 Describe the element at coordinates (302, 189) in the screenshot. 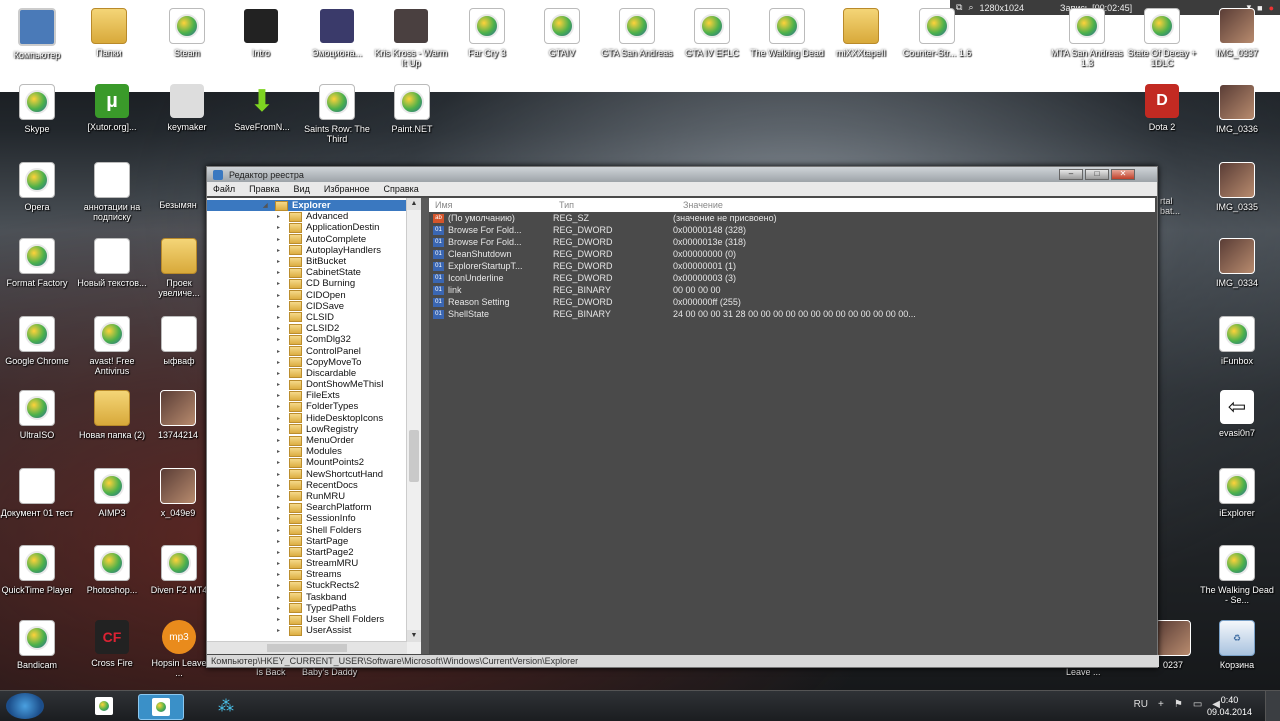

I see `menu-view: Вид` at that location.